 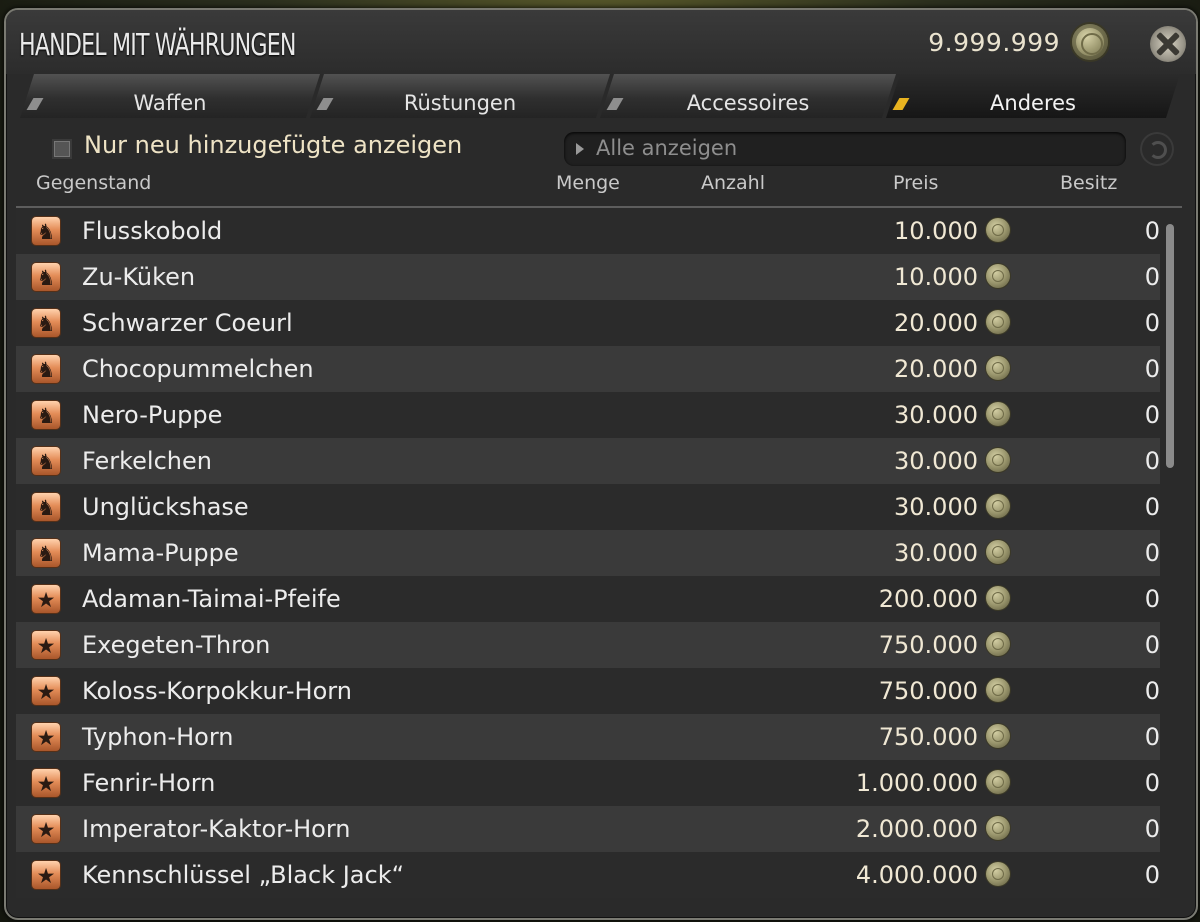 I want to click on list-item: ★ Fenrir-Horn 1.000.000 0, so click(x=588, y=783).